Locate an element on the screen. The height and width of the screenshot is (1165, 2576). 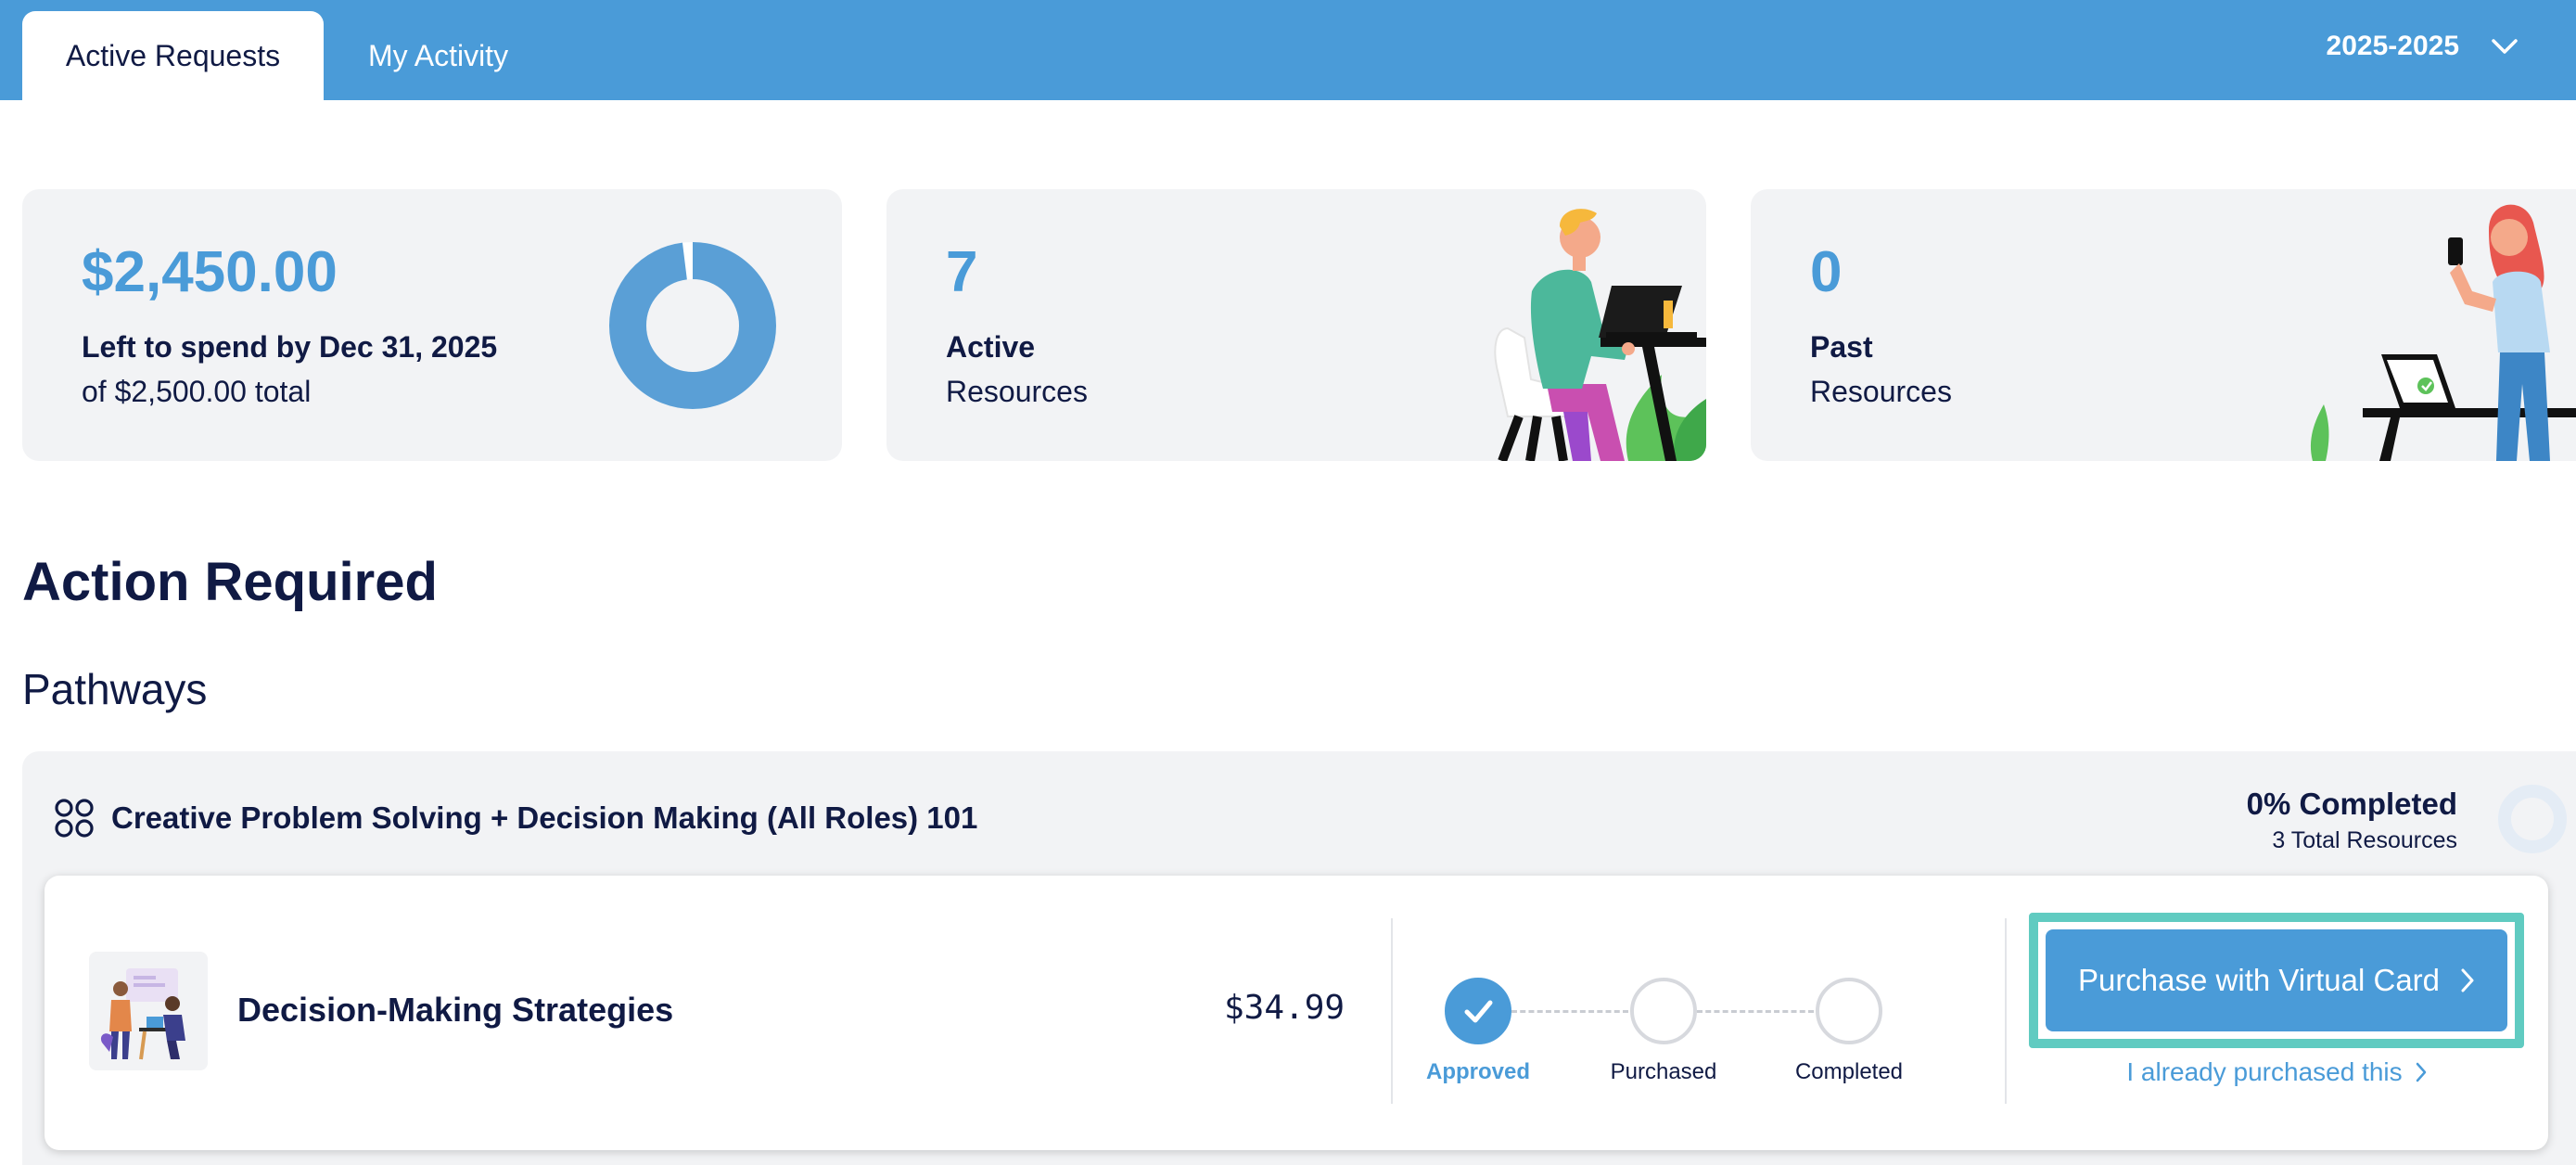
grid-circles-icon is located at coordinates (74, 819).